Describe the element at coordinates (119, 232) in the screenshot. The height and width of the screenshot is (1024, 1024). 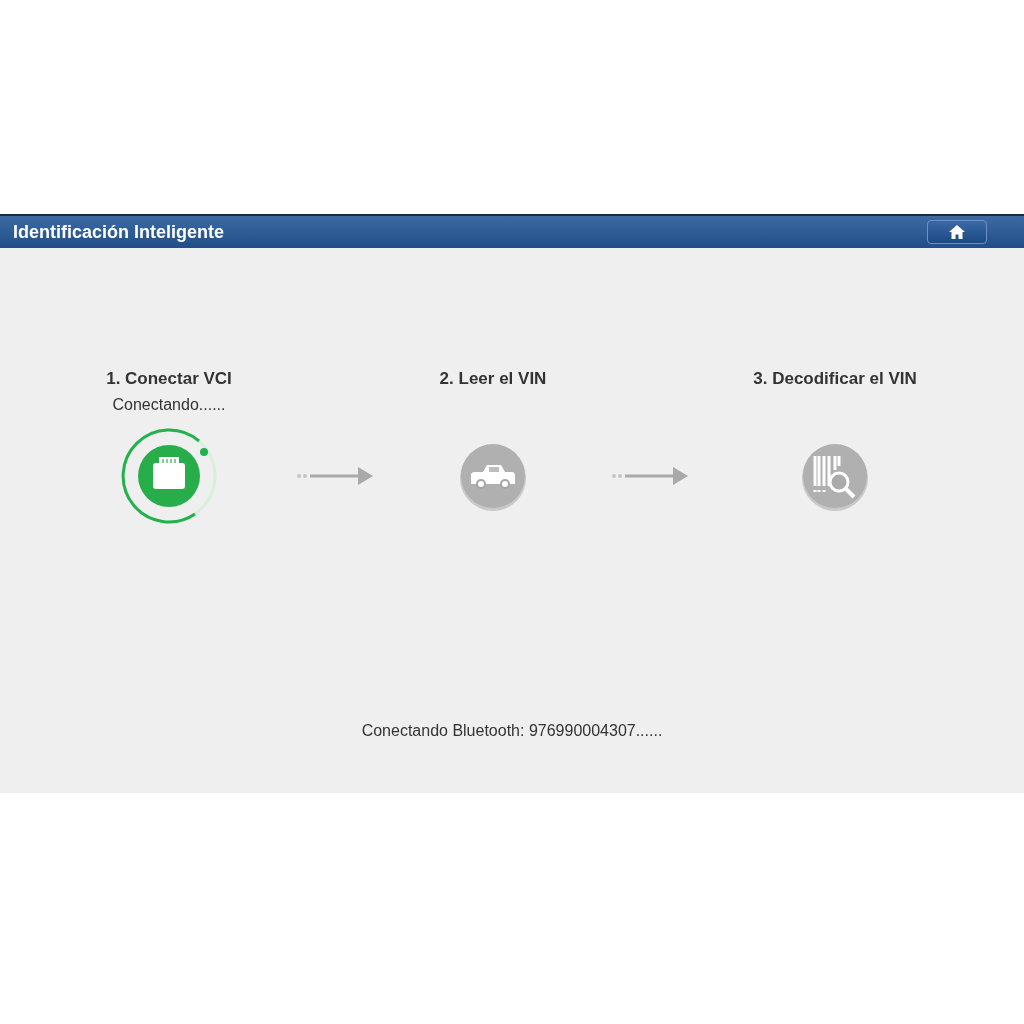
I see `window-title: Identificación Inteligente` at that location.